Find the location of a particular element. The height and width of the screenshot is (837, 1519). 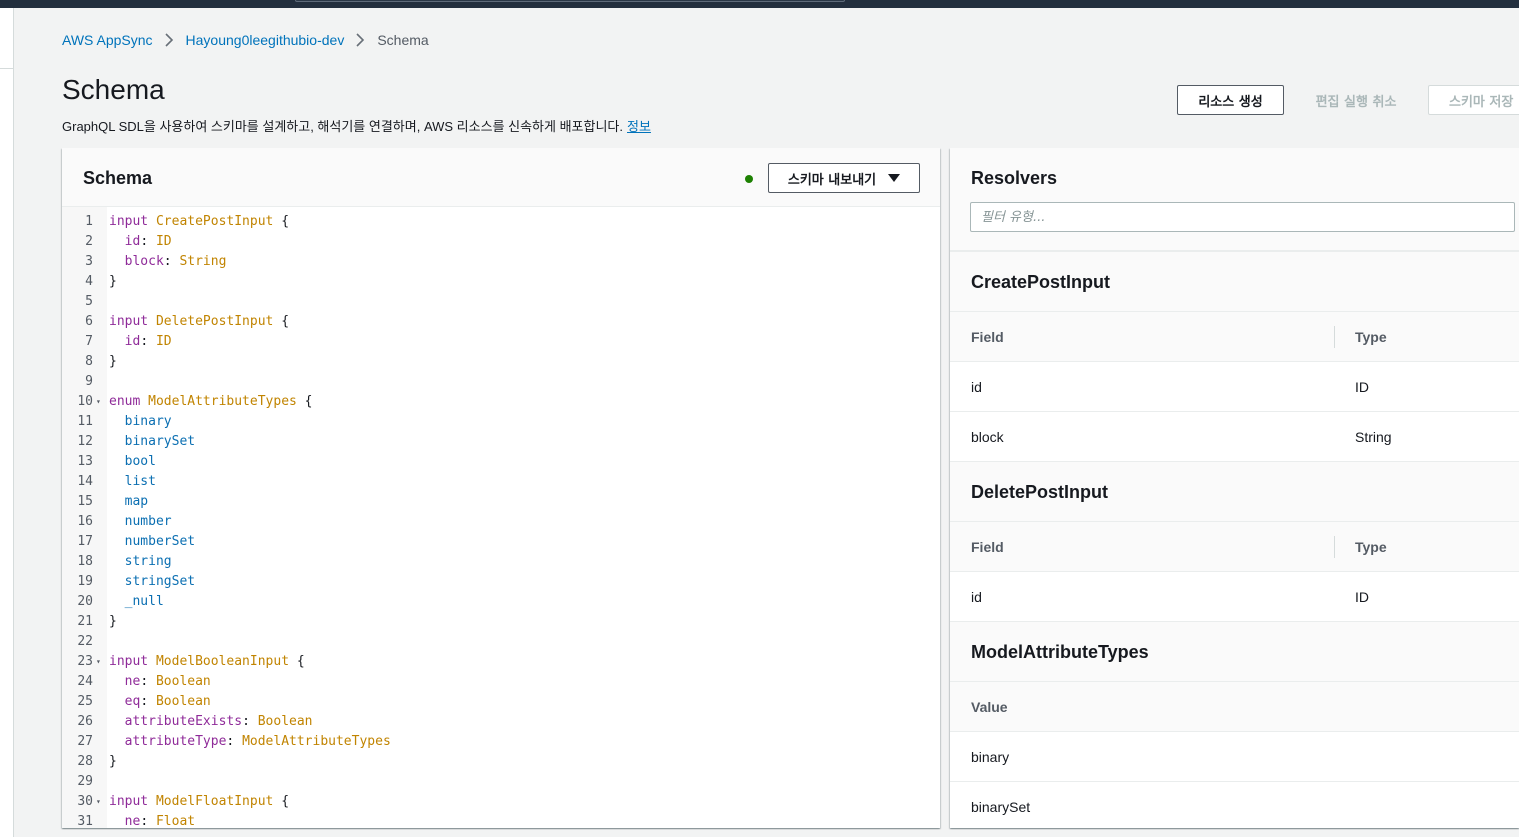

code-line: 15 map is located at coordinates (501, 502).